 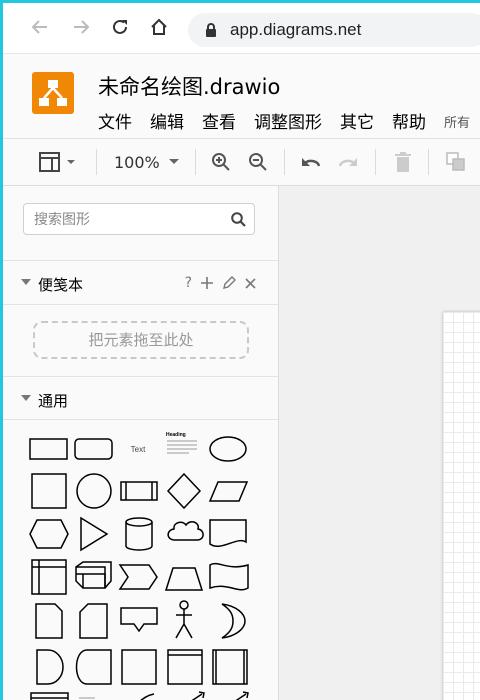 What do you see at coordinates (403, 162) in the screenshot?
I see `delete-icon` at bounding box center [403, 162].